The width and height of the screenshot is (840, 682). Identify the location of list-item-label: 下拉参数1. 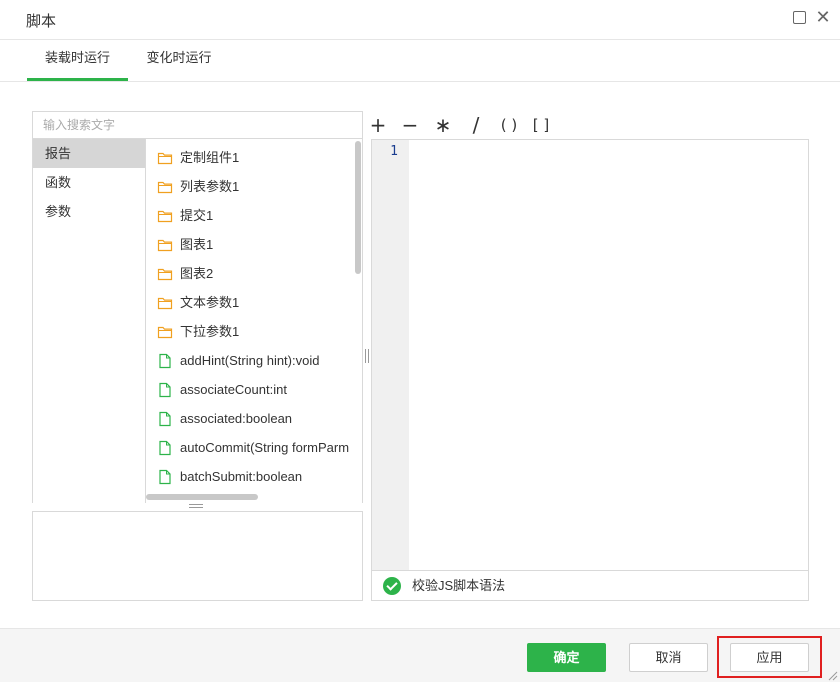
(210, 331).